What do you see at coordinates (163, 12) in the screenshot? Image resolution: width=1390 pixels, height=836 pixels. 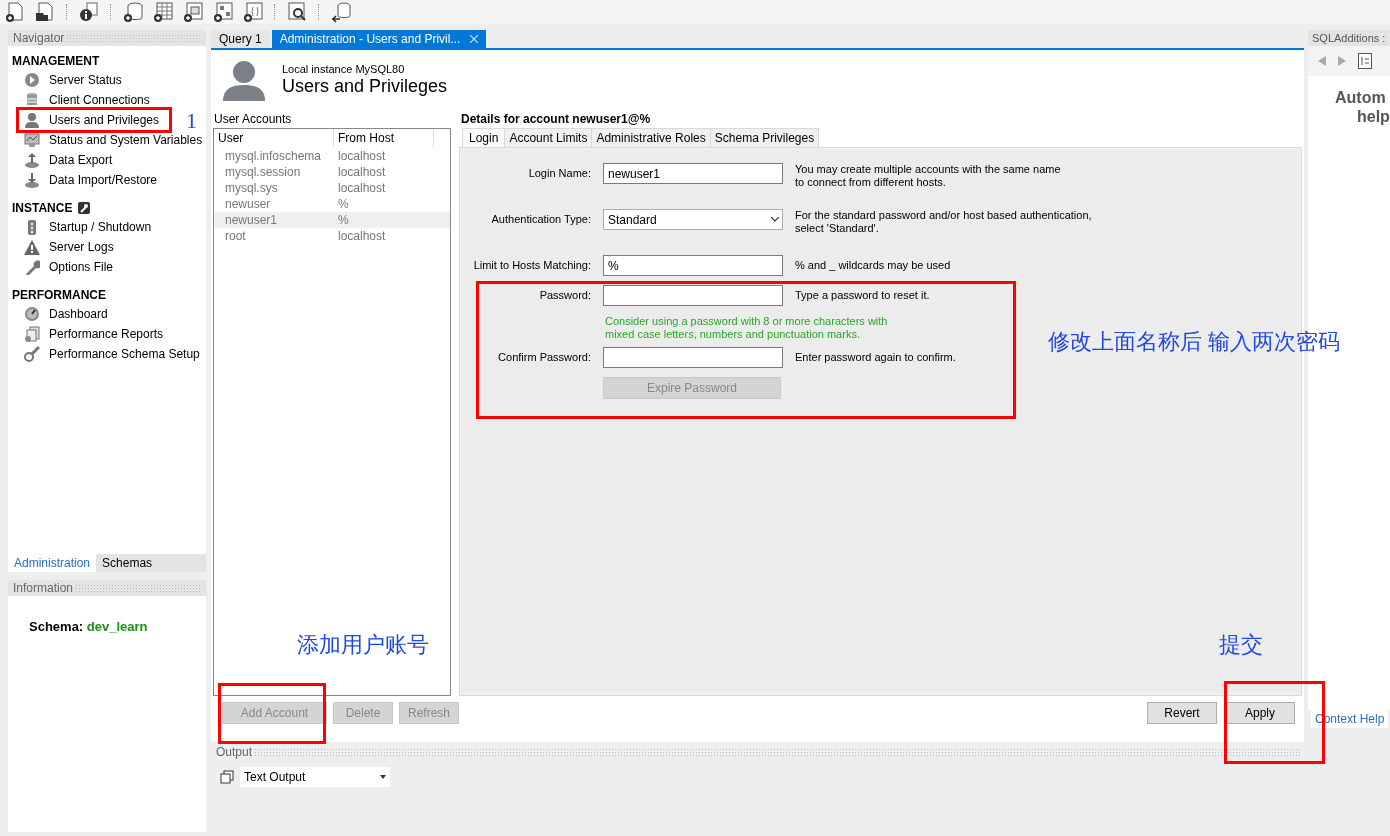 I see `table-add-icon` at bounding box center [163, 12].